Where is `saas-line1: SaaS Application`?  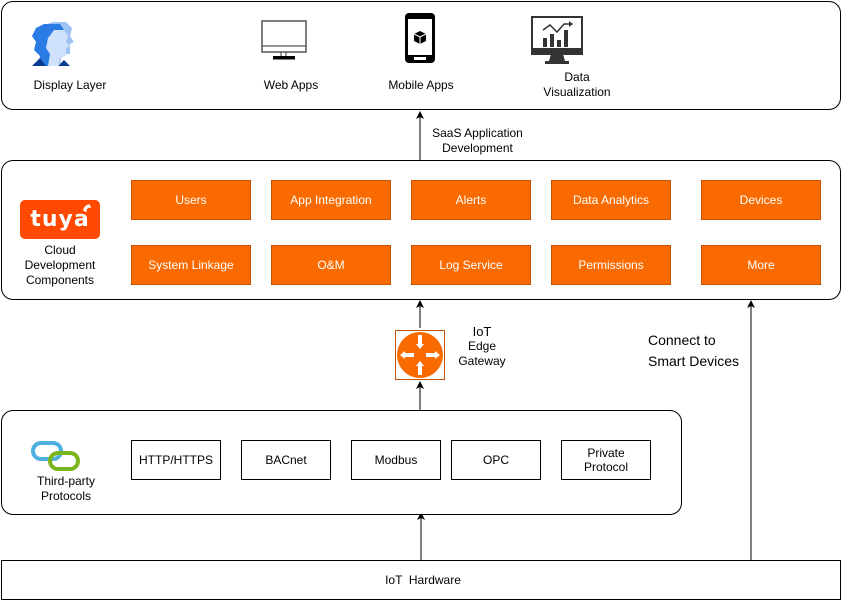 saas-line1: SaaS Application is located at coordinates (477, 133).